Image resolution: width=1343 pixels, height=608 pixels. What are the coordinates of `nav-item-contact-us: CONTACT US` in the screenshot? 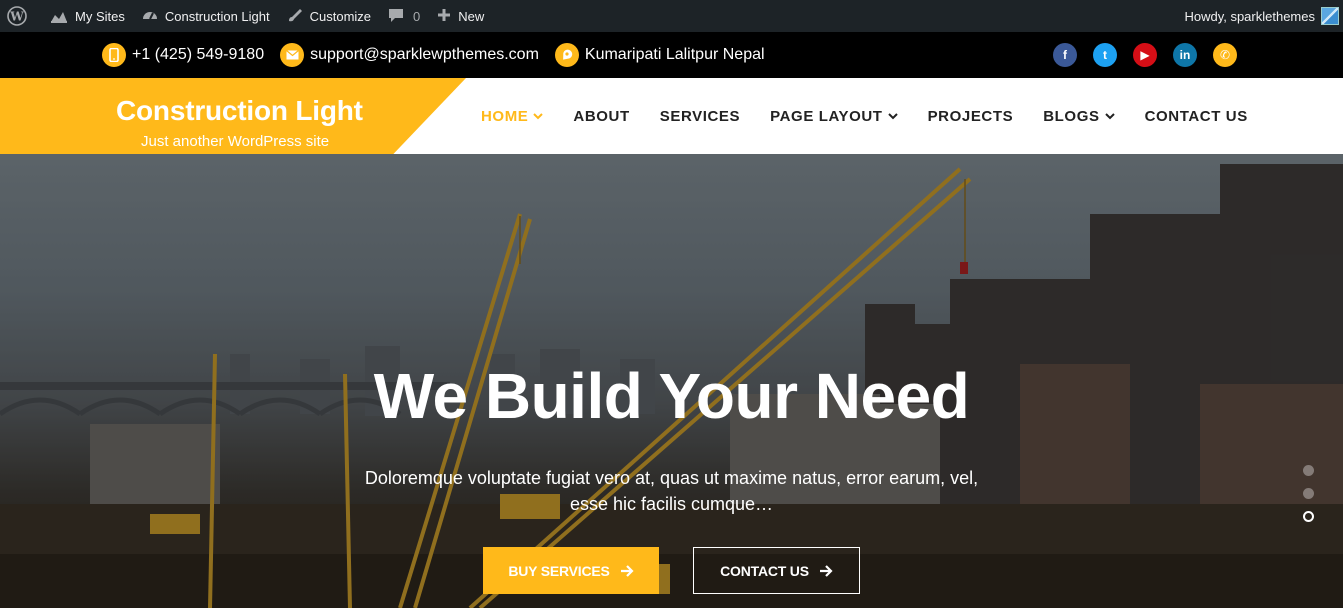 It's located at (1196, 116).